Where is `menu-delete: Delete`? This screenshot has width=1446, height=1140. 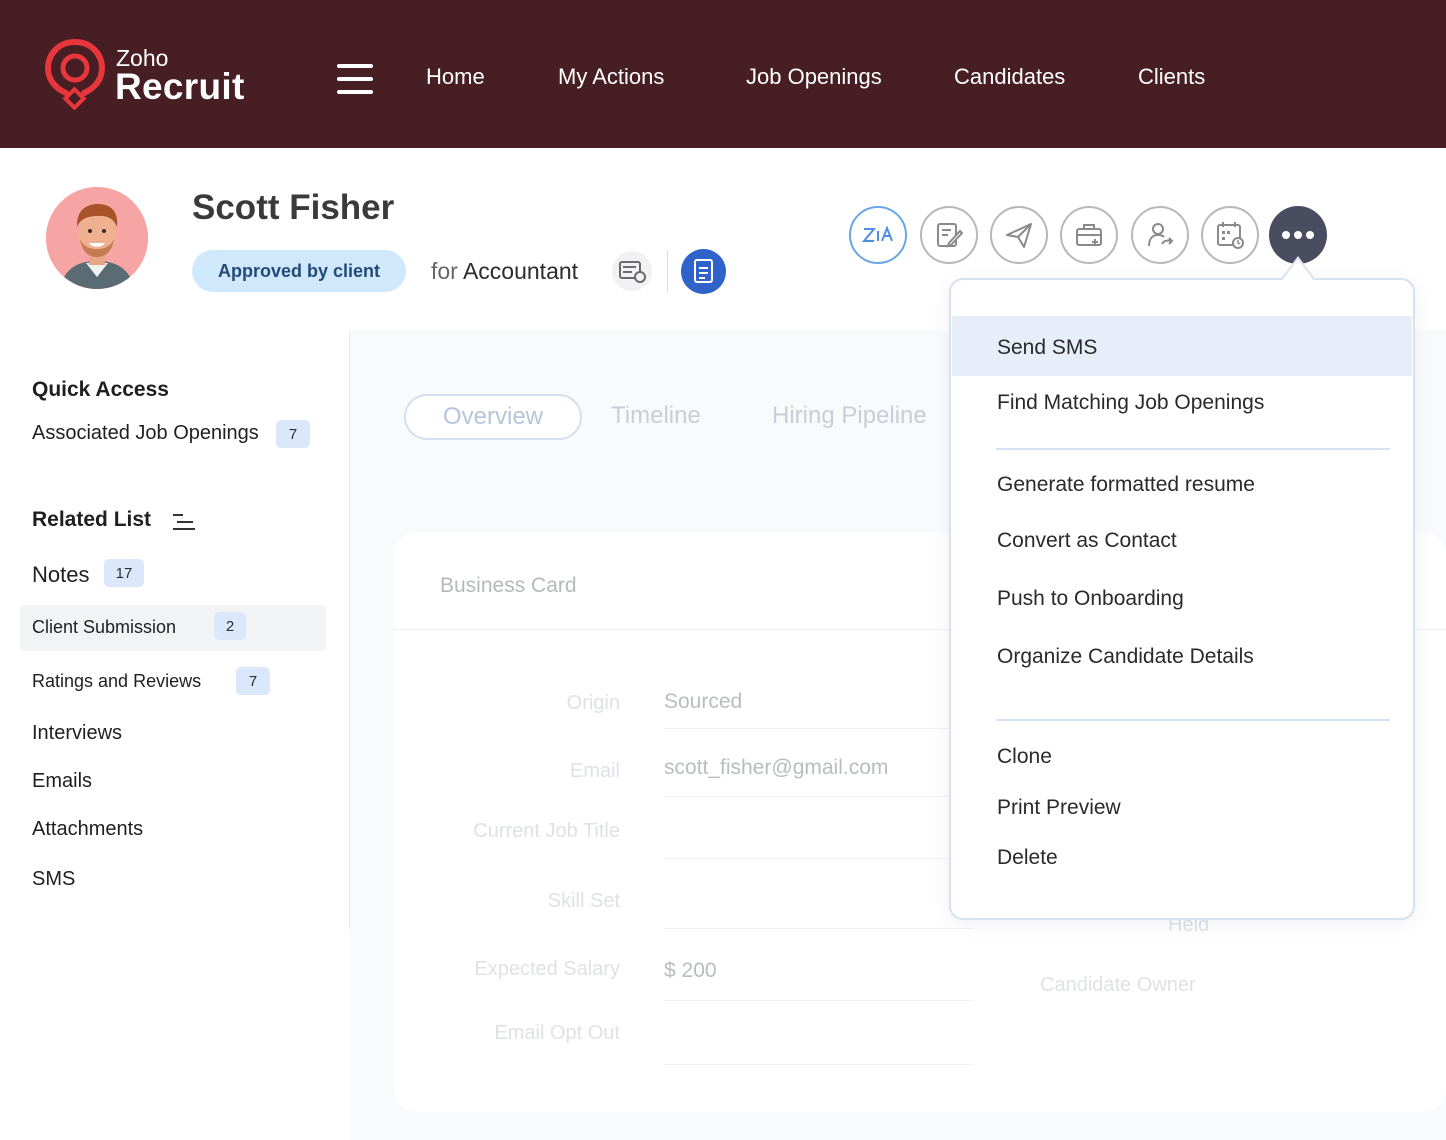
menu-delete: Delete is located at coordinates (1027, 858).